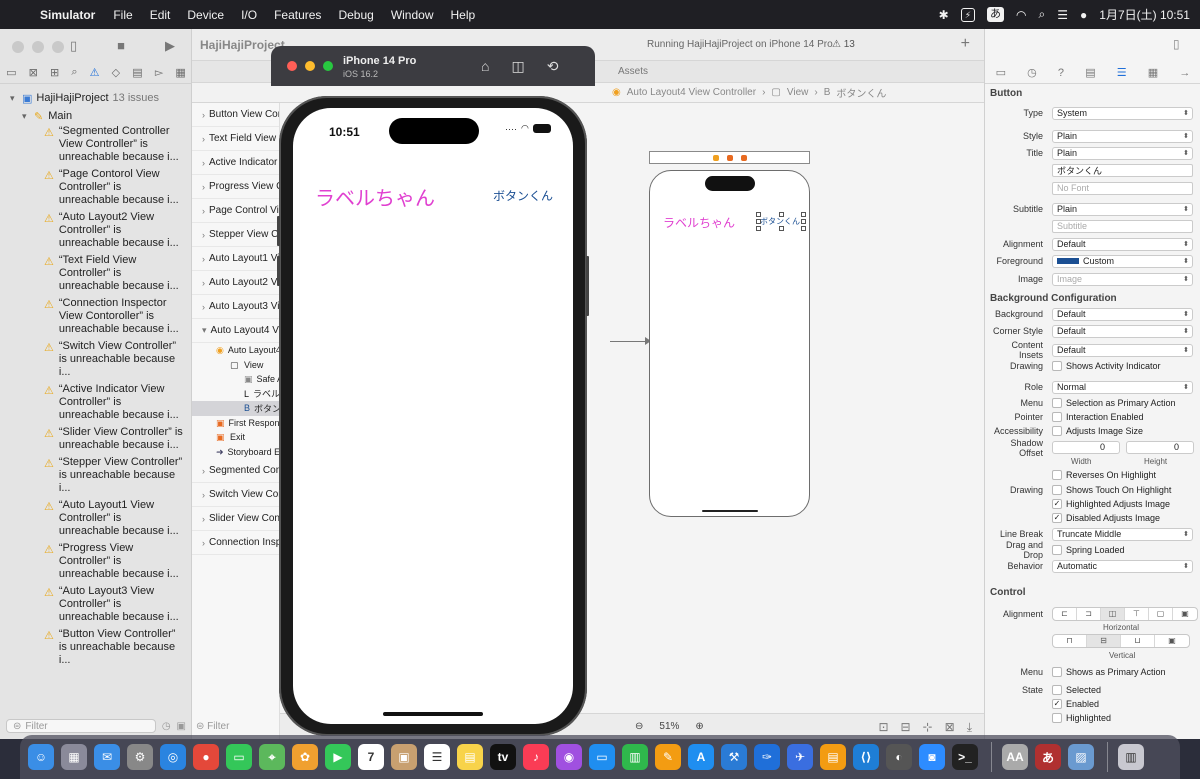 The height and width of the screenshot is (779, 1200). I want to click on notion-icon: ▣, so click(404, 757).